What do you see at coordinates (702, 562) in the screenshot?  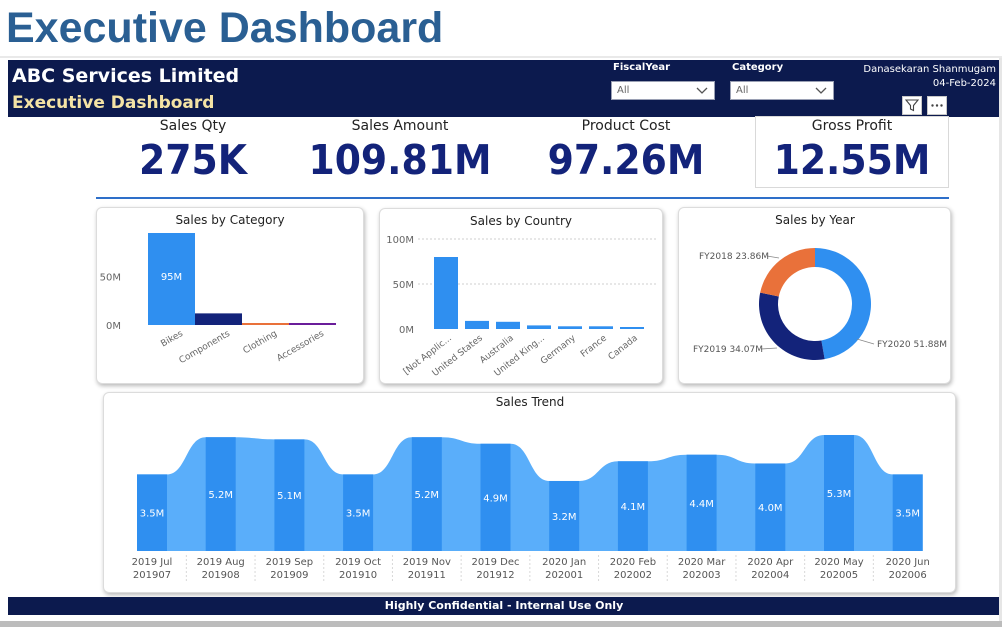 I see `x-tick-label: 2020 Mar` at bounding box center [702, 562].